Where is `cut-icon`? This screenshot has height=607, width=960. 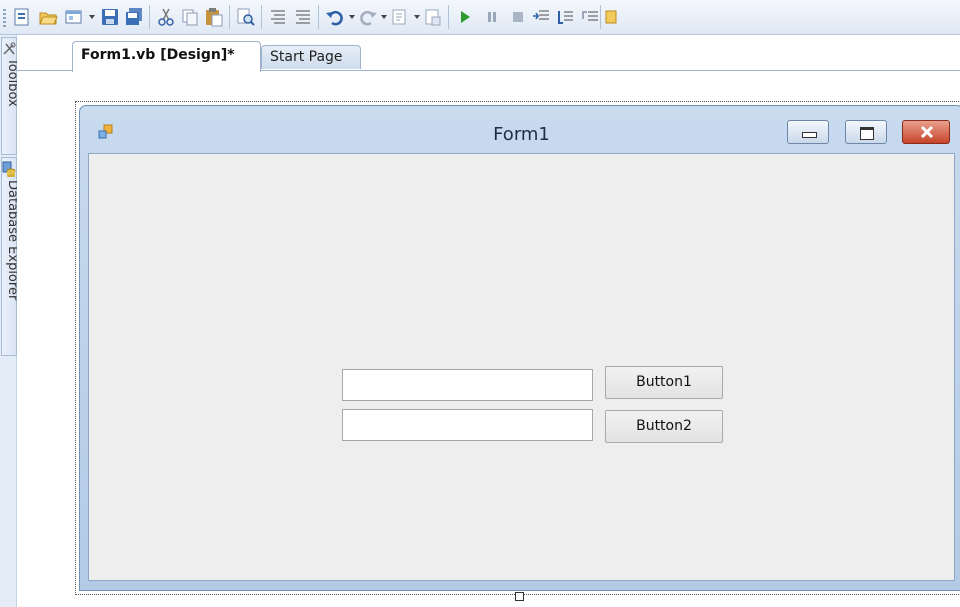 cut-icon is located at coordinates (166, 17).